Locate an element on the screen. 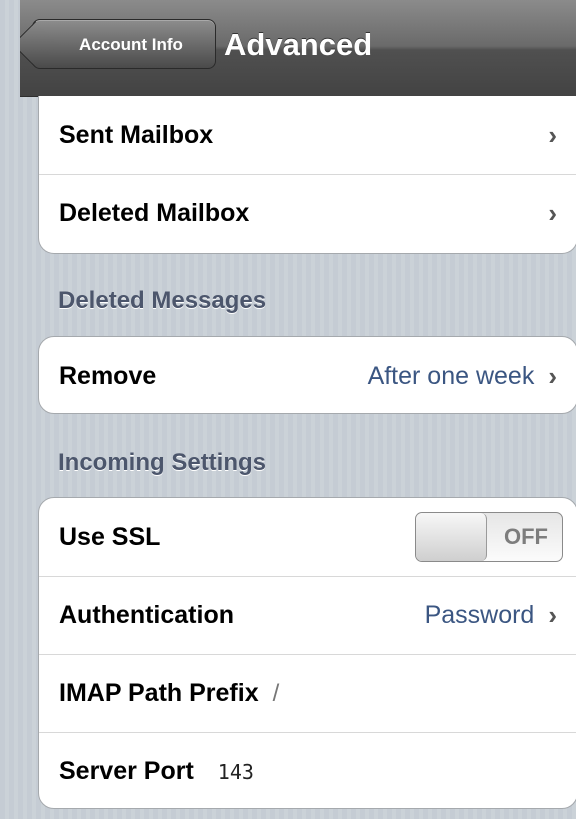 The width and height of the screenshot is (576, 819). server-port-field: 143 is located at coordinates (236, 772).